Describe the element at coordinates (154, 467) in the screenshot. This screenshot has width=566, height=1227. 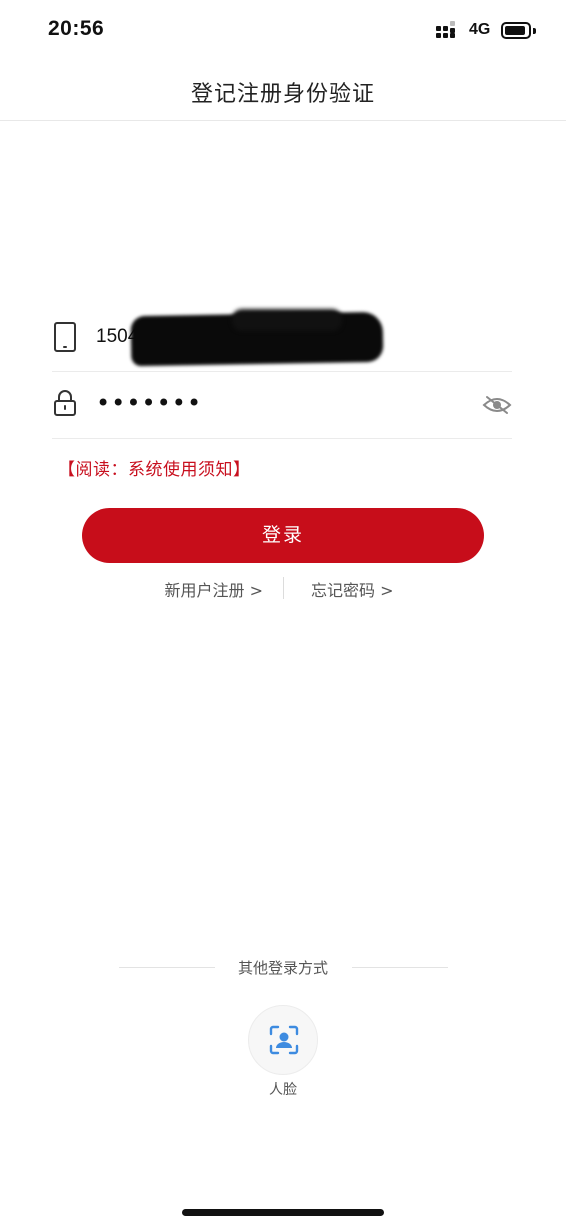
I see `usage-notice-link: 【阅读：系统使用须知】` at that location.